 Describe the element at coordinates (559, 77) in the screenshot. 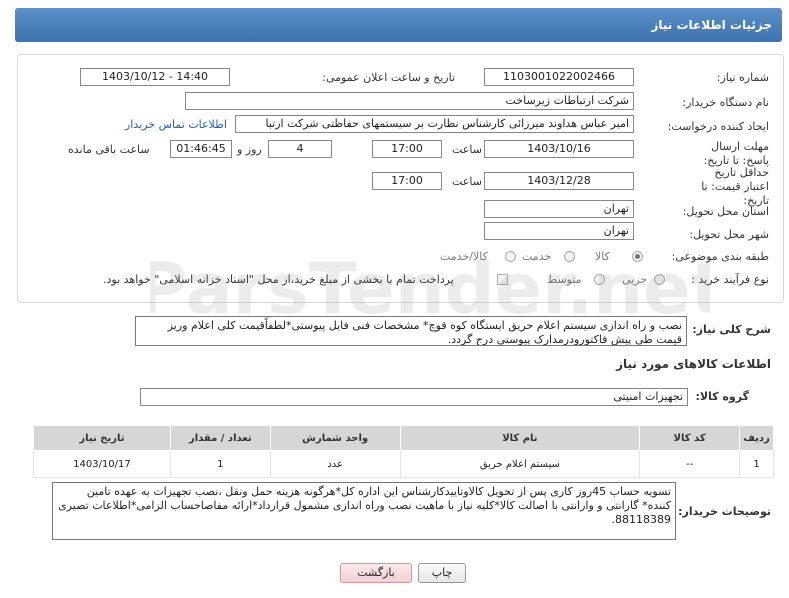

I see `need-number-field: 1103001022002466` at that location.